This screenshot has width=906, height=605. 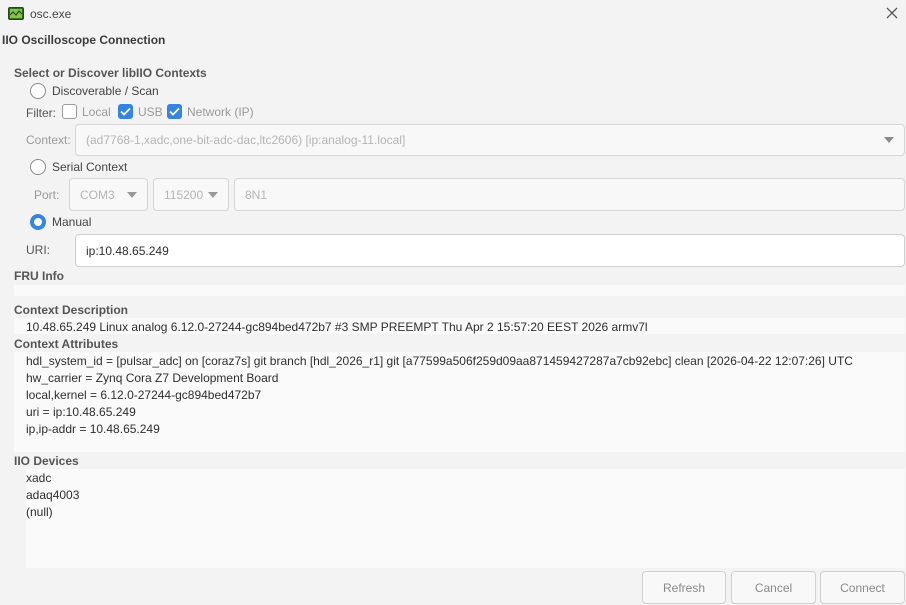 What do you see at coordinates (39, 478) in the screenshot?
I see `device-item: xadc` at bounding box center [39, 478].